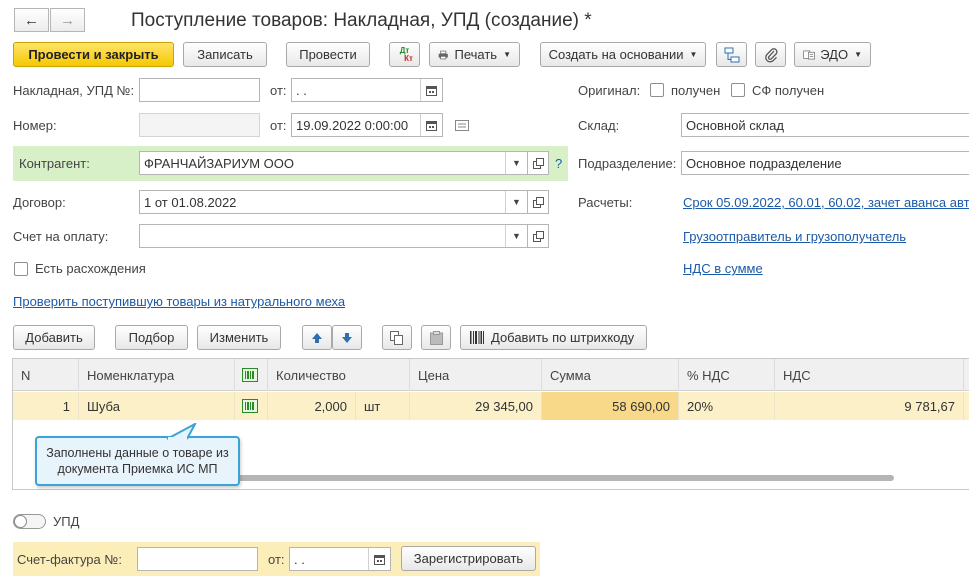 The width and height of the screenshot is (969, 582). Describe the element at coordinates (731, 54) in the screenshot. I see `structure-button` at that location.